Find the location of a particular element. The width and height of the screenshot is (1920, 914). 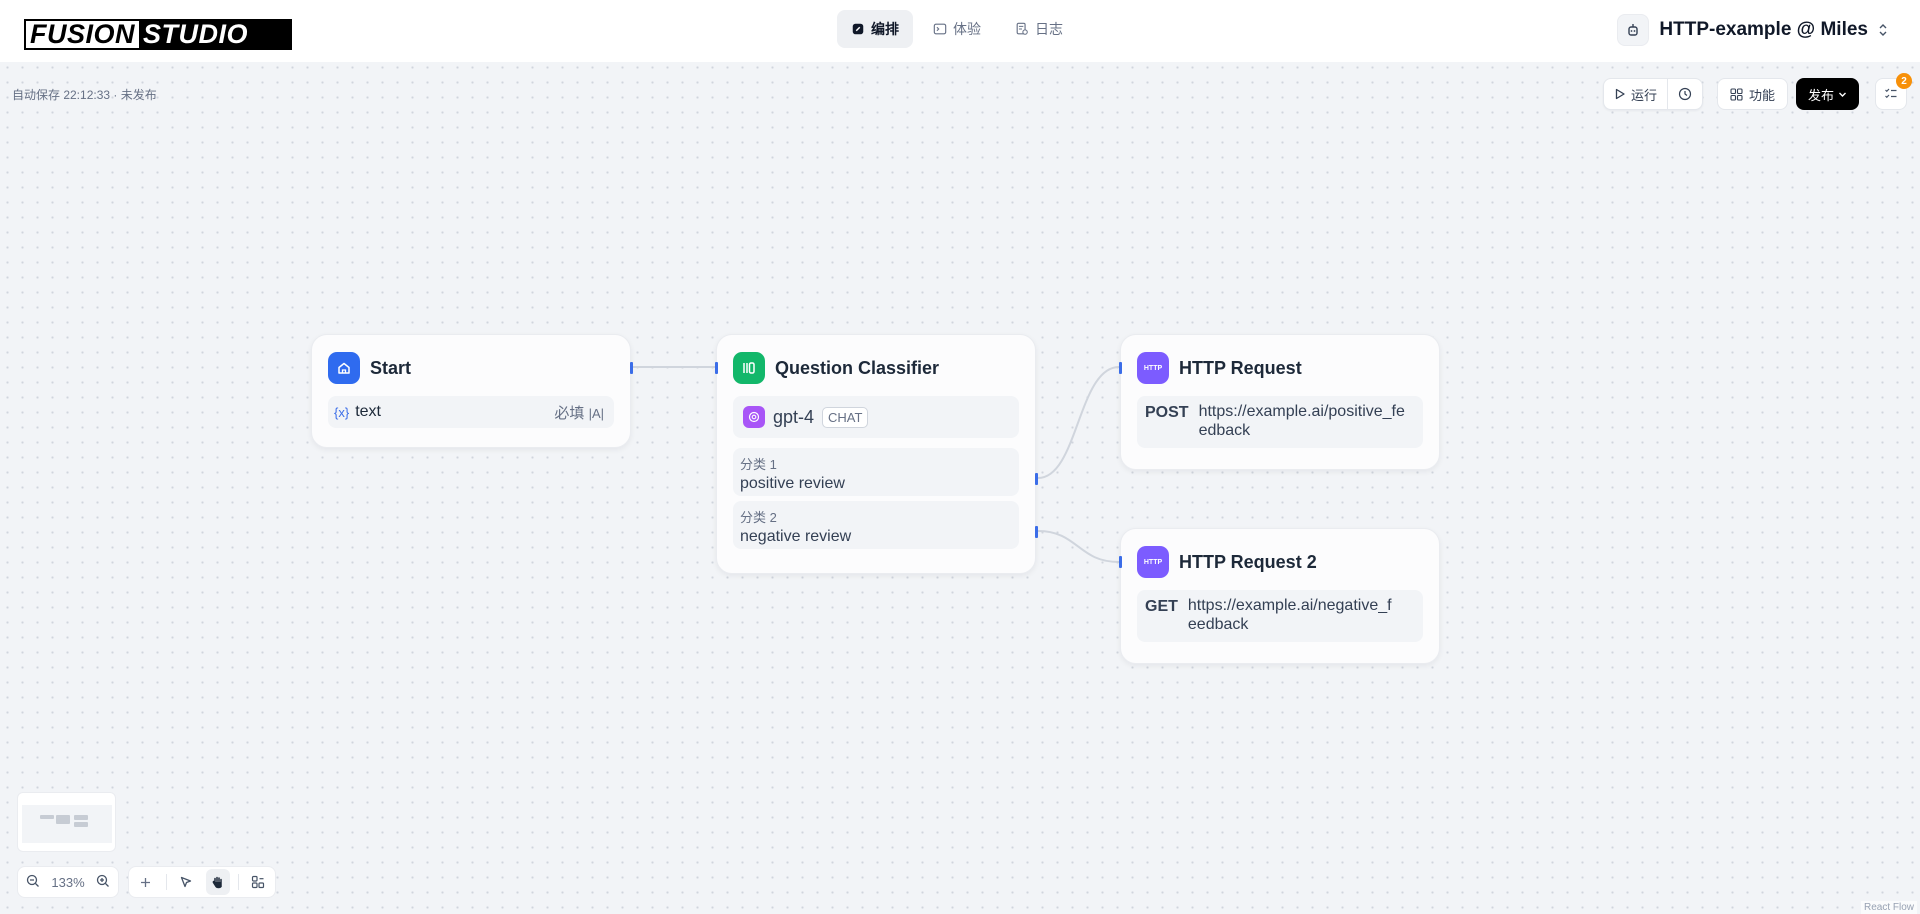

node-title: Question Classifier is located at coordinates (857, 367).